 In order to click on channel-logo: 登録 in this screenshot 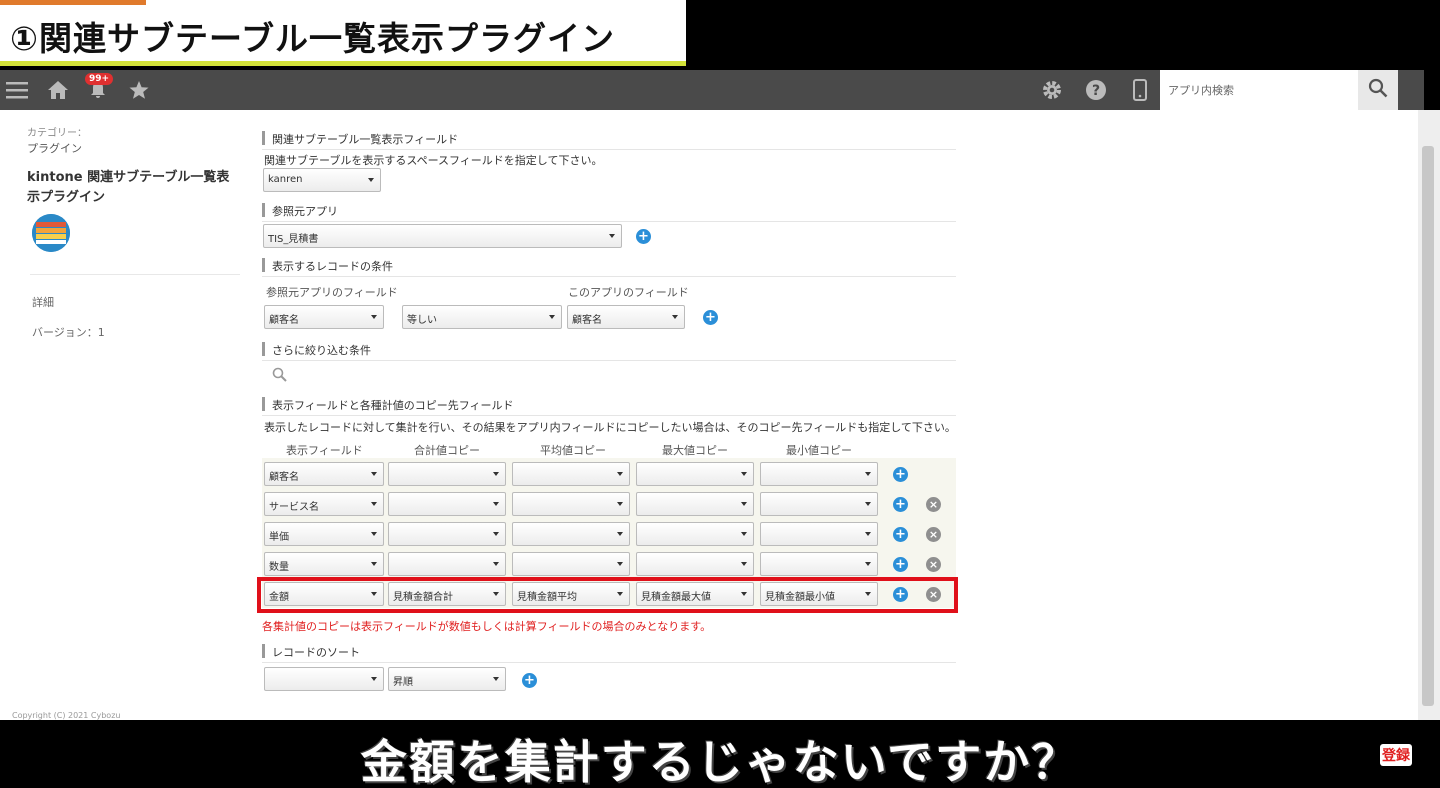, I will do `click(1396, 755)`.